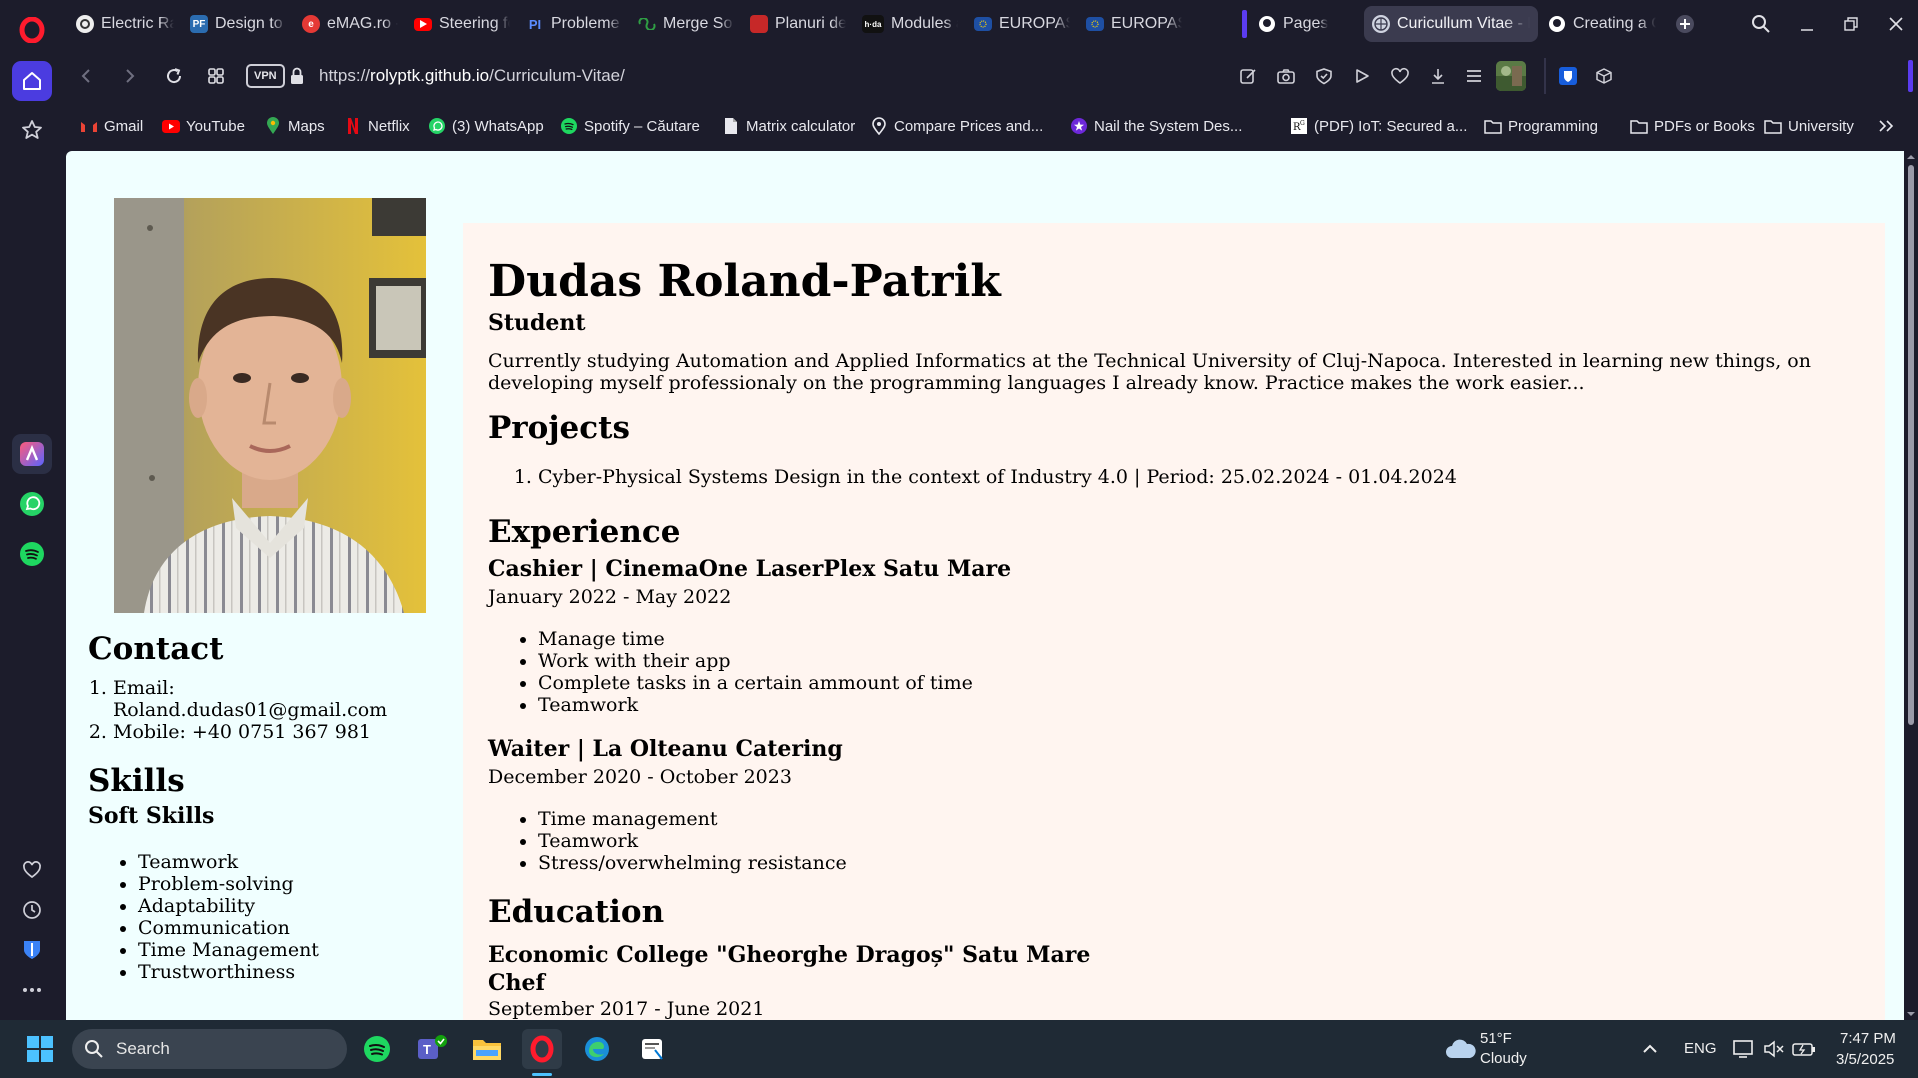  I want to click on bookmark-folder-pdfs: PDFs or Books, so click(1692, 126).